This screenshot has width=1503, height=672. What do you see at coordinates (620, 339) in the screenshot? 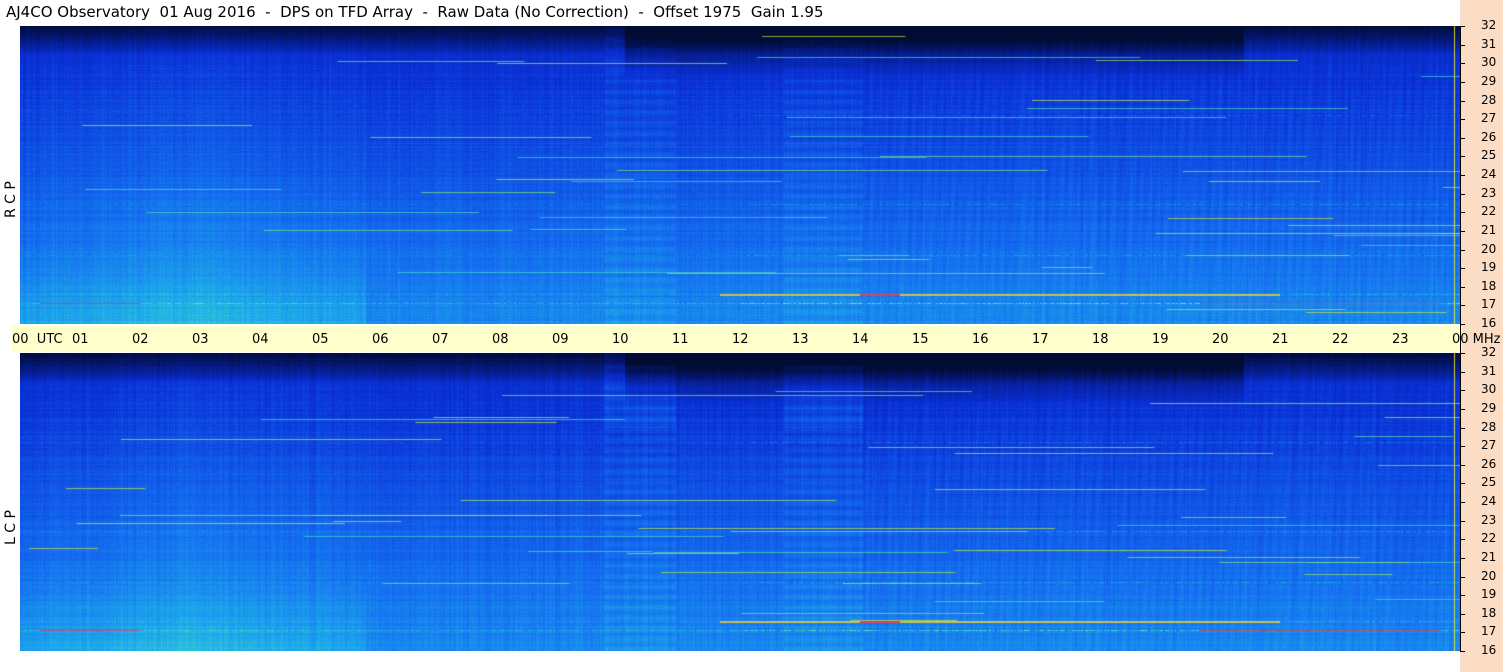
I see `utc-tick-label: 10` at bounding box center [620, 339].